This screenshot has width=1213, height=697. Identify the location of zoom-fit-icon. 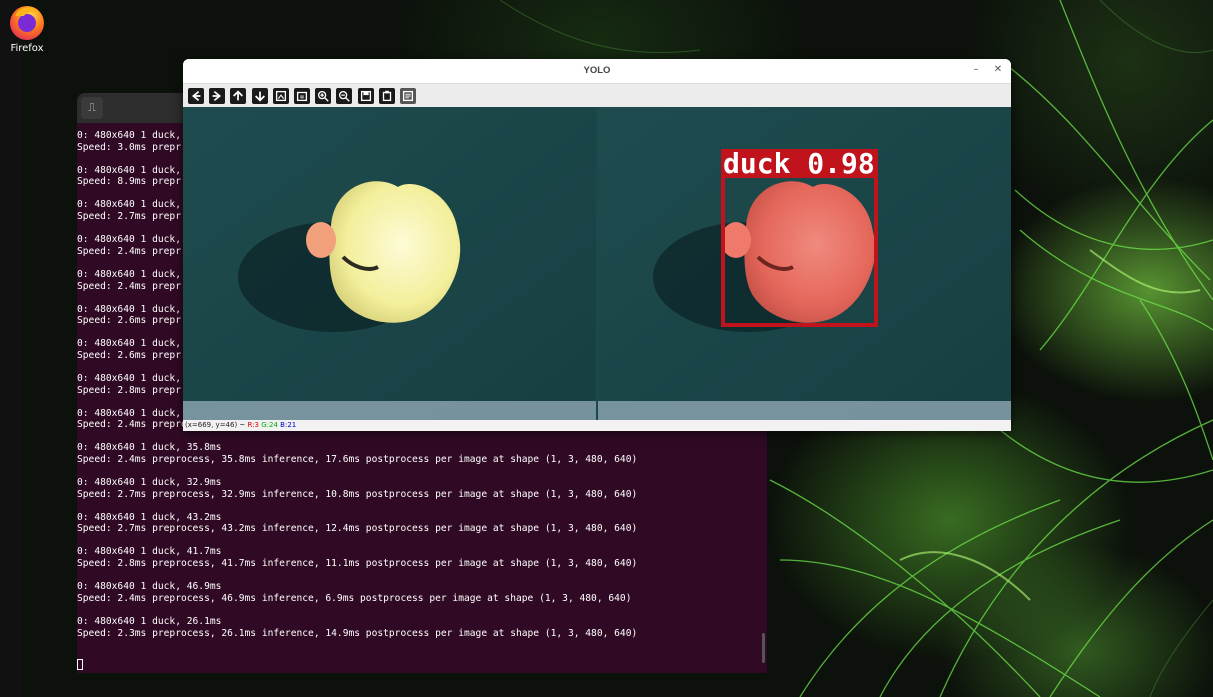
(280, 96).